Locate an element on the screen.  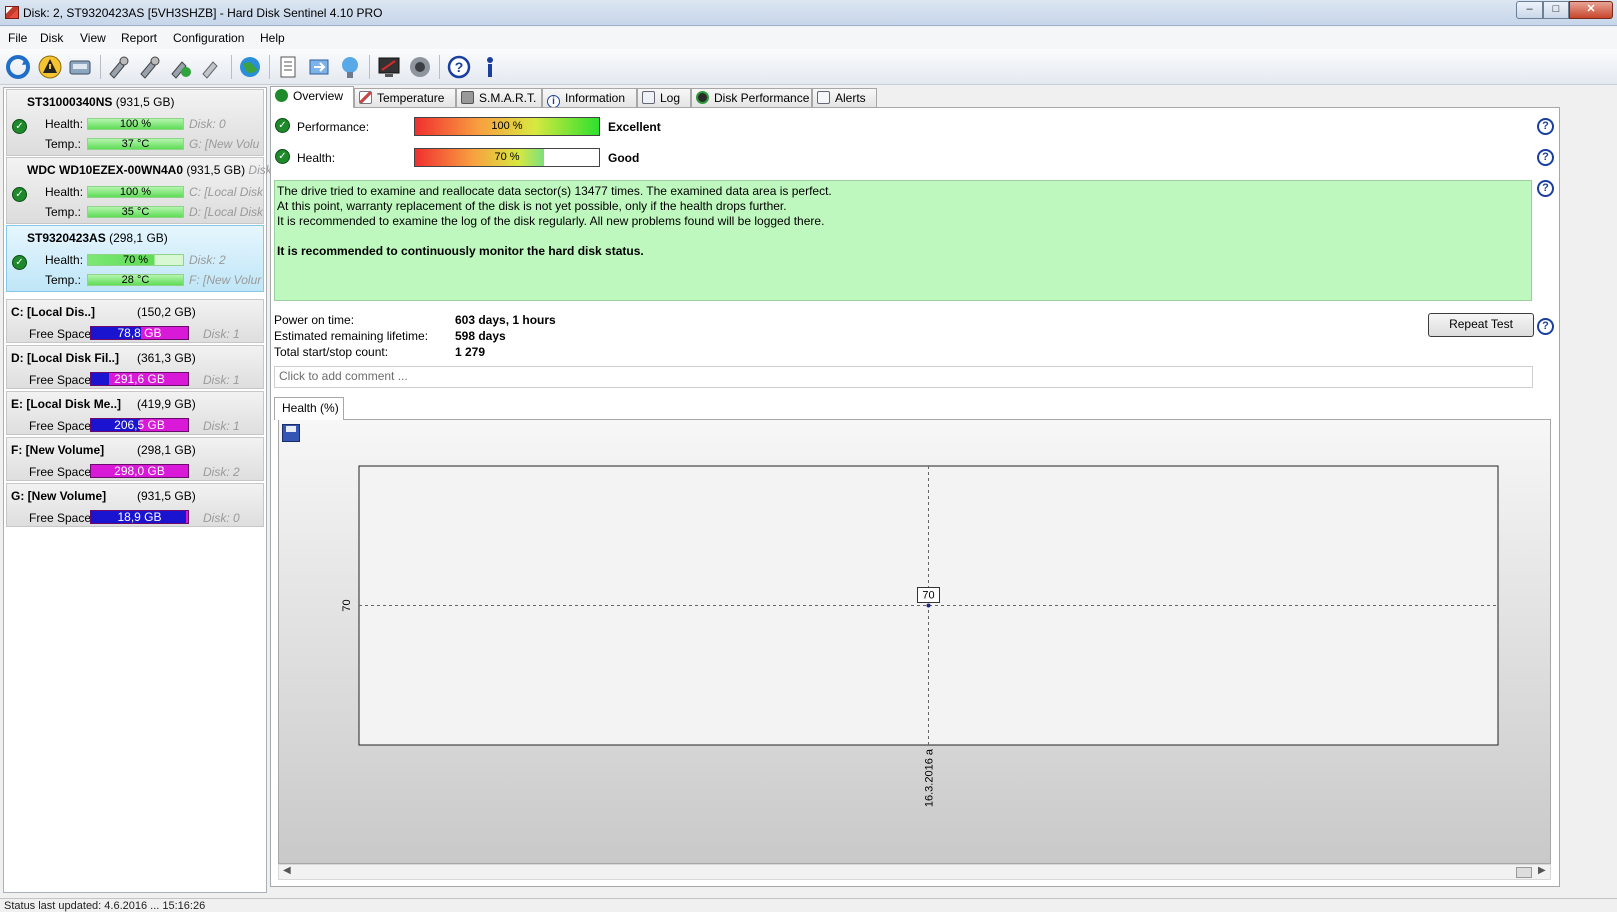
free-space-bar: 206,5 GB is located at coordinates (139, 425).